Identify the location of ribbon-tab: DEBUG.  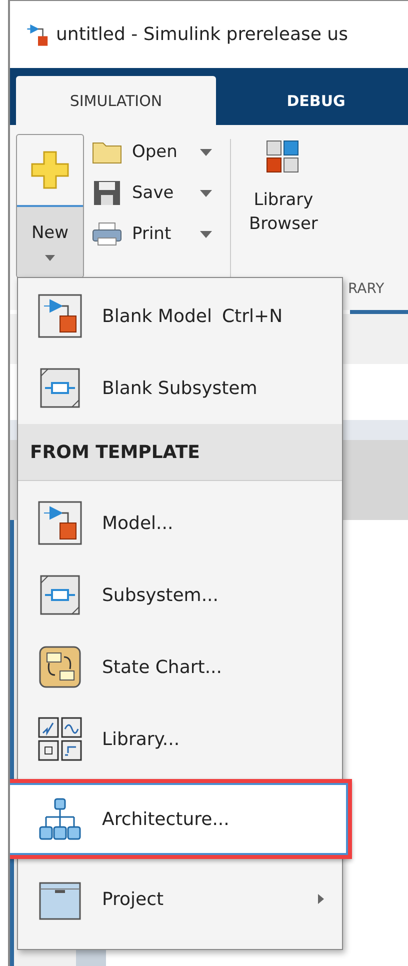
(312, 100).